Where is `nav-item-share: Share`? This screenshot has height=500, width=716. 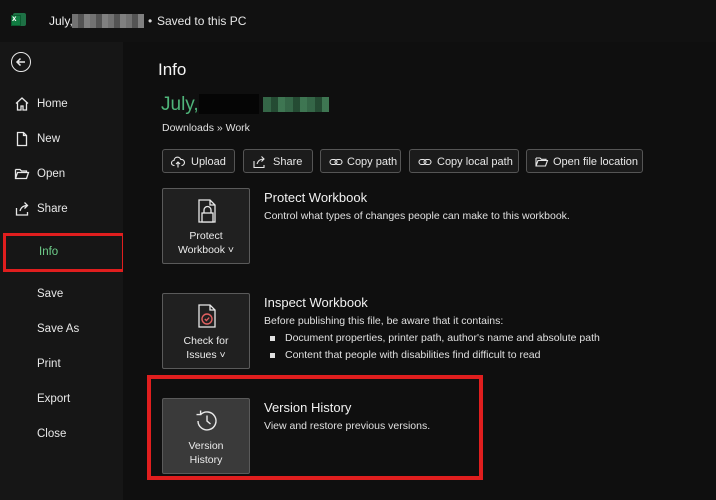 nav-item-share: Share is located at coordinates (61, 210).